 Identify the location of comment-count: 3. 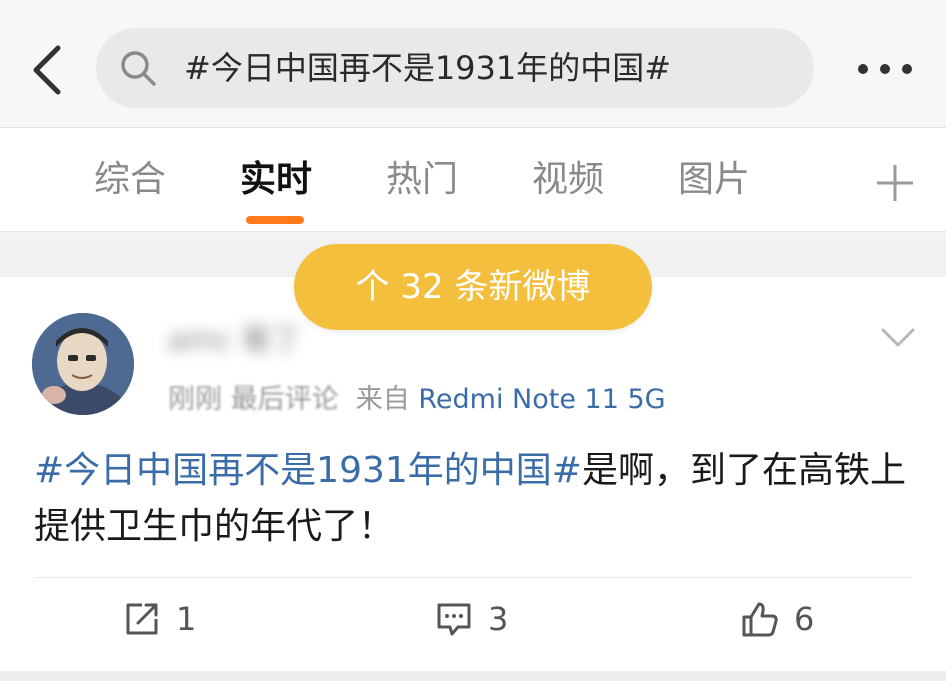
(498, 619).